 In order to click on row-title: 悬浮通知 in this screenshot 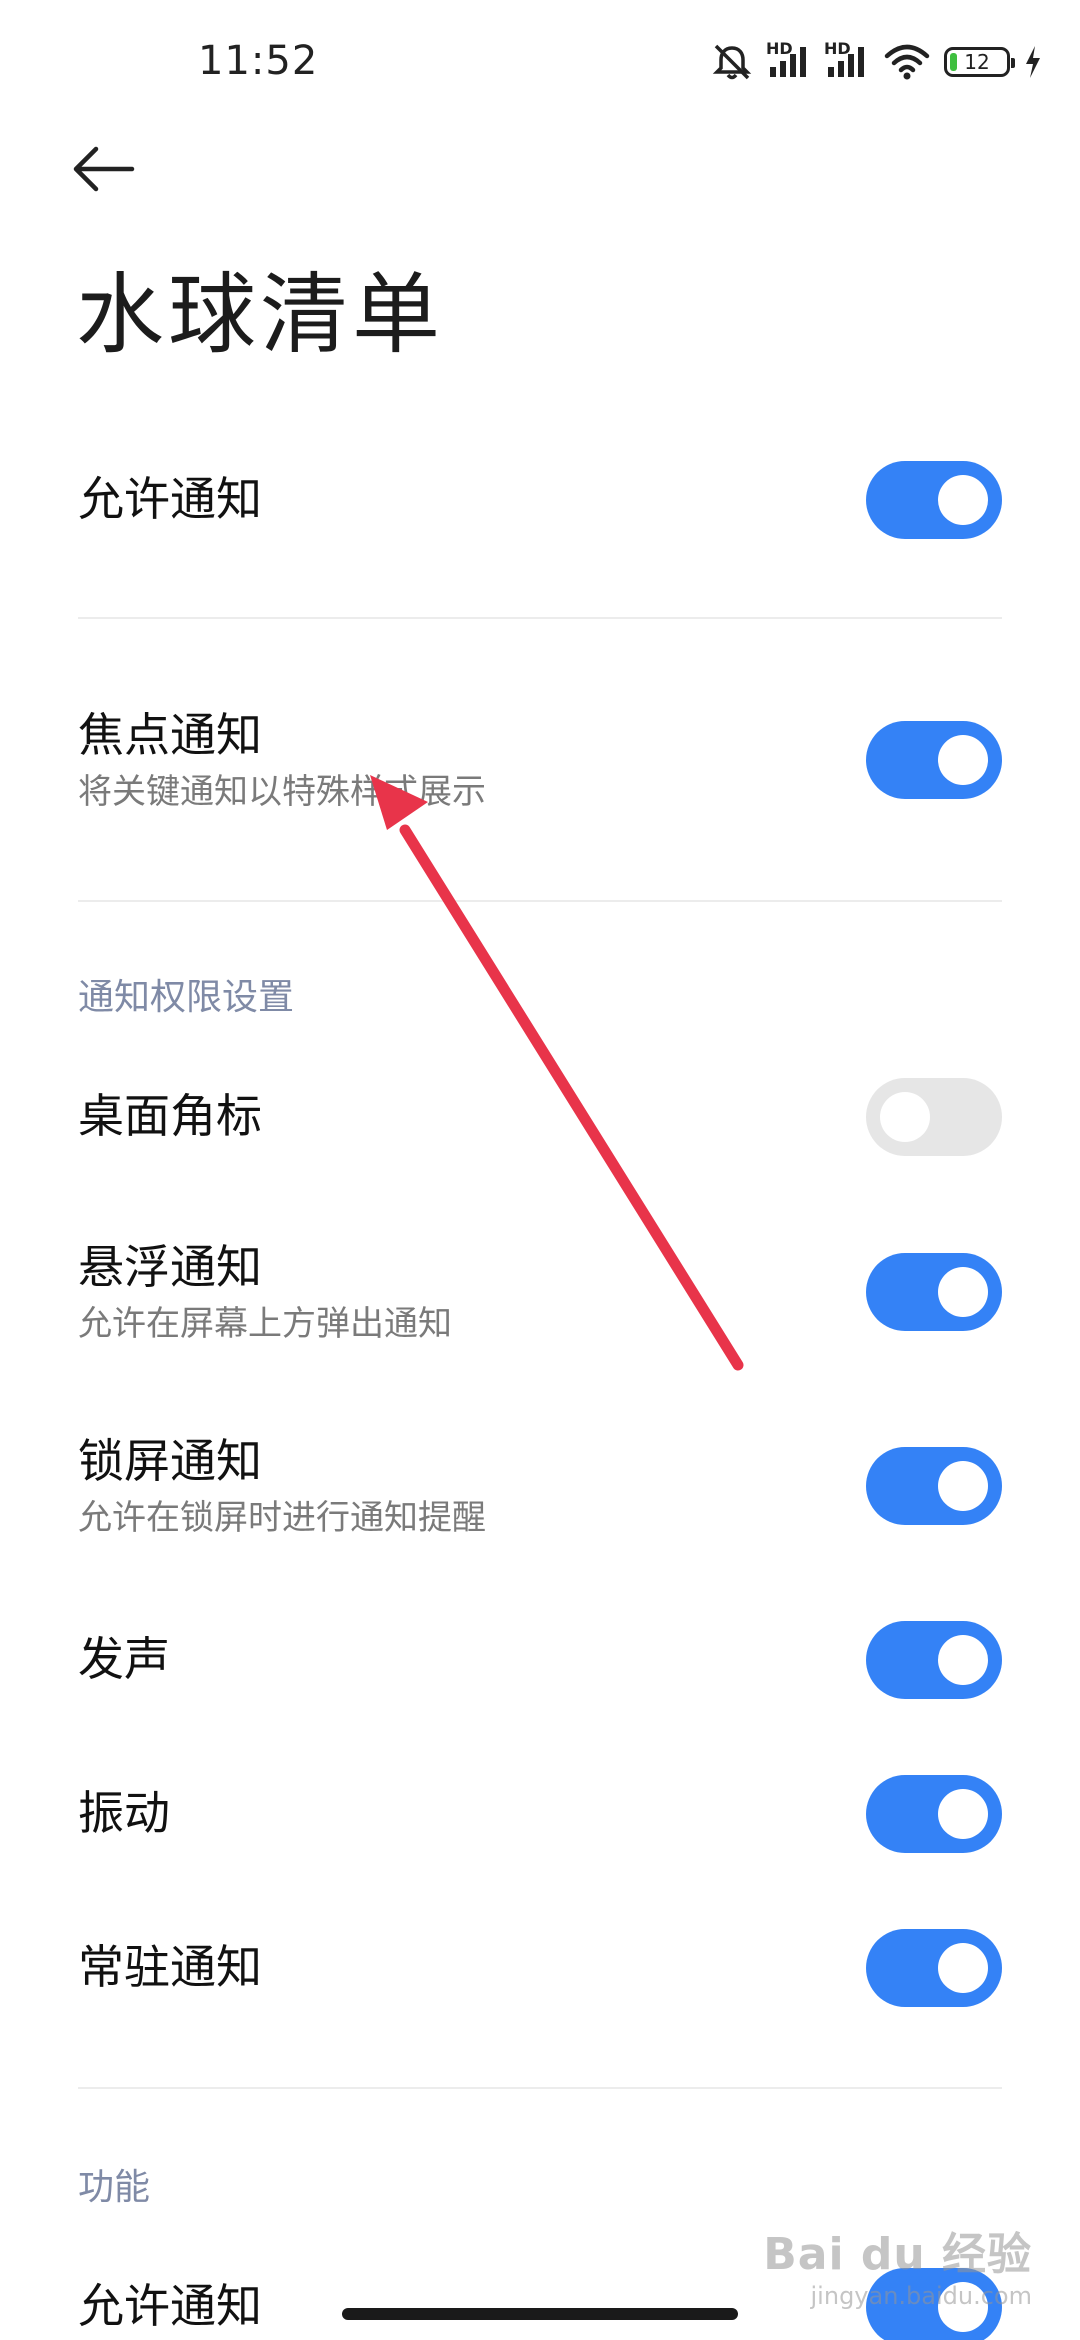, I will do `click(170, 1267)`.